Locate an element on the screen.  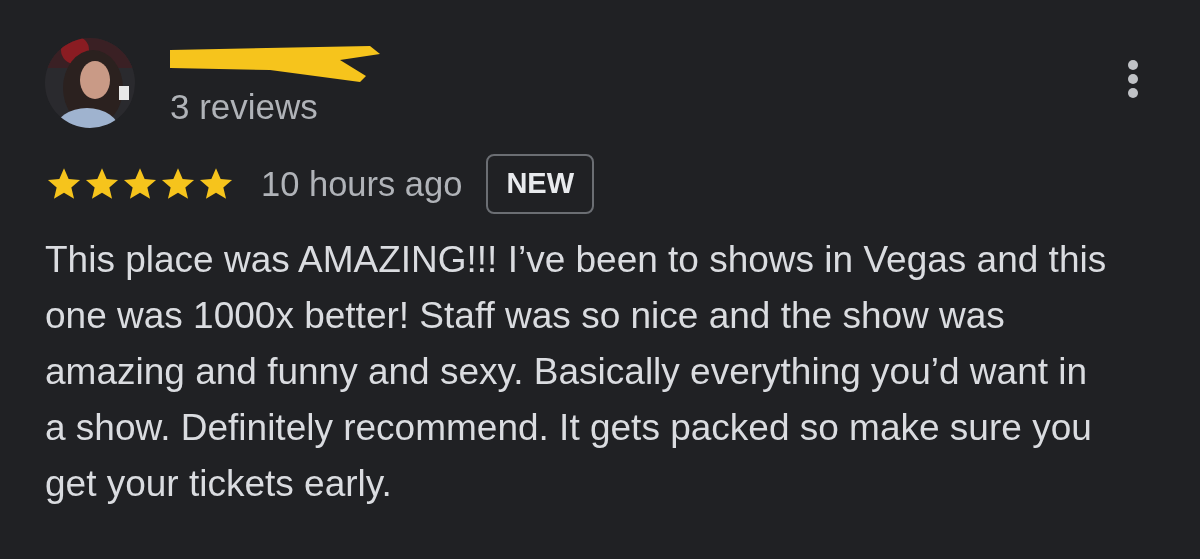
more-options-icon is located at coordinates (1133, 79).